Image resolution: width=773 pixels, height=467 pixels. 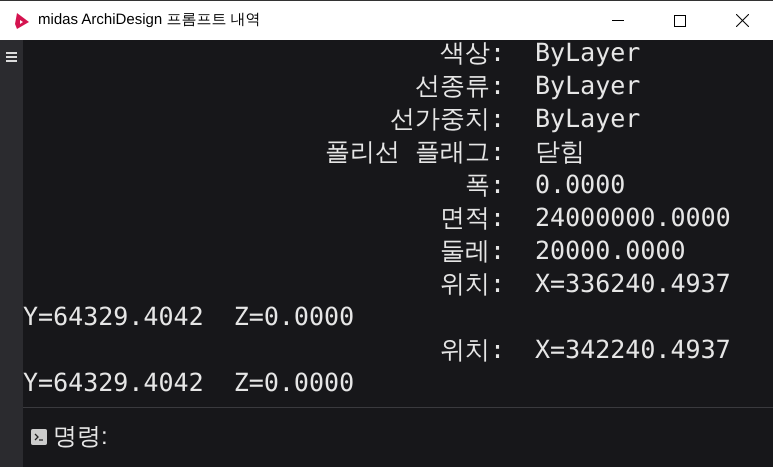 I want to click on property-value: 20000.0000, so click(x=610, y=251).